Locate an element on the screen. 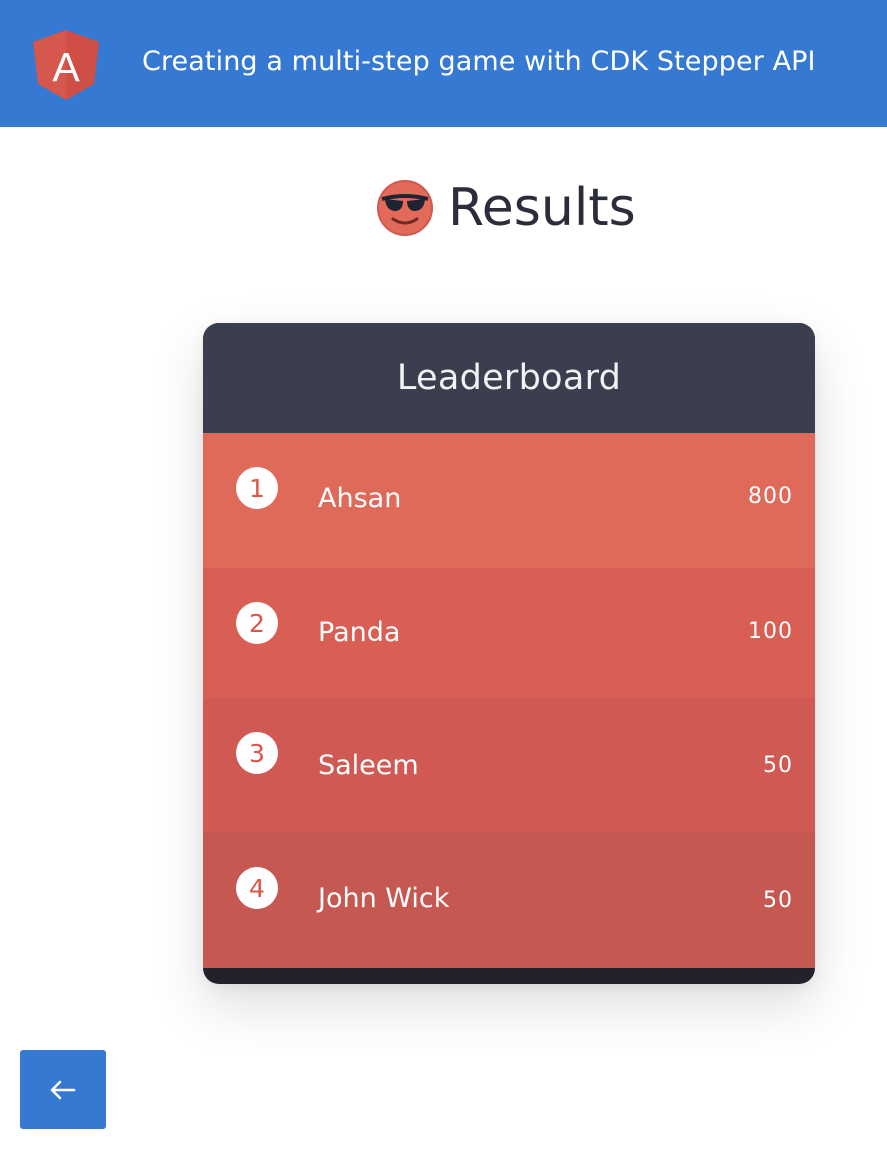 The width and height of the screenshot is (887, 1150). player-score: 800 is located at coordinates (770, 496).